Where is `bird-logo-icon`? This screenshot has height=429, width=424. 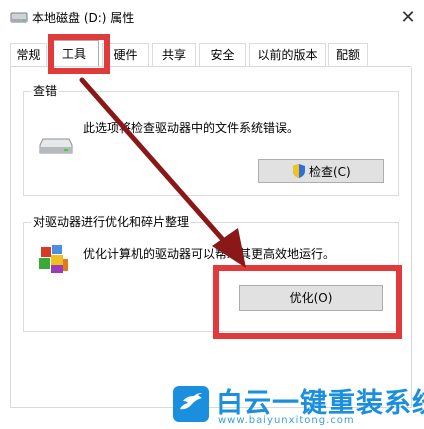
bird-logo-icon is located at coordinates (191, 404).